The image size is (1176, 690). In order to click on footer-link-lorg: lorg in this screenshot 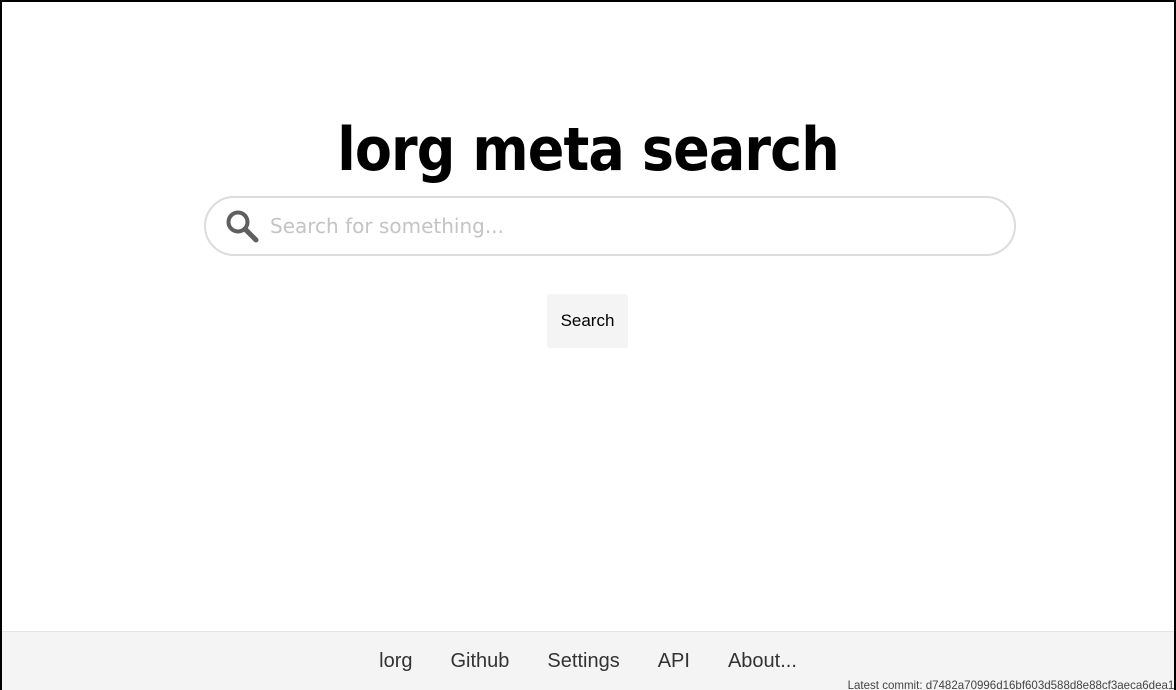, I will do `click(395, 661)`.